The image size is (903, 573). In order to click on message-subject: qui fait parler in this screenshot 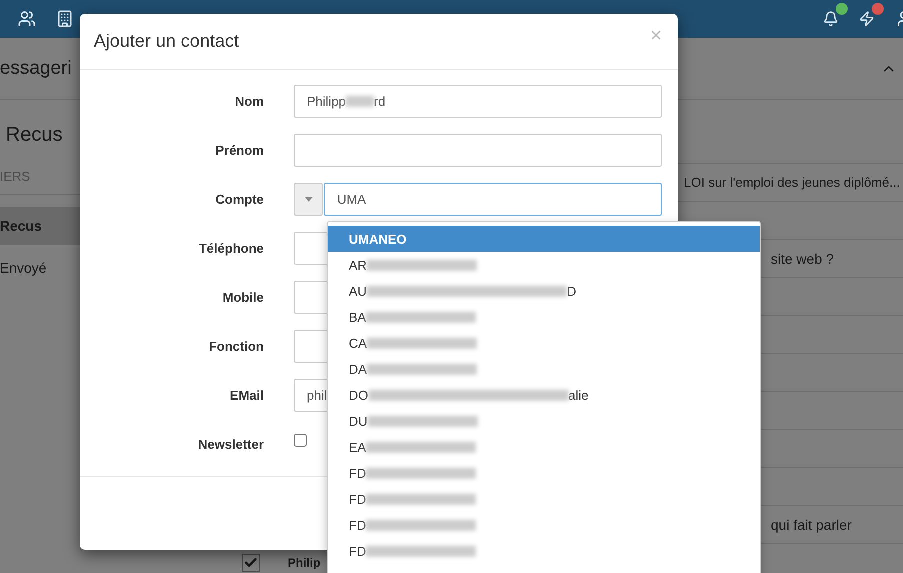, I will do `click(811, 524)`.